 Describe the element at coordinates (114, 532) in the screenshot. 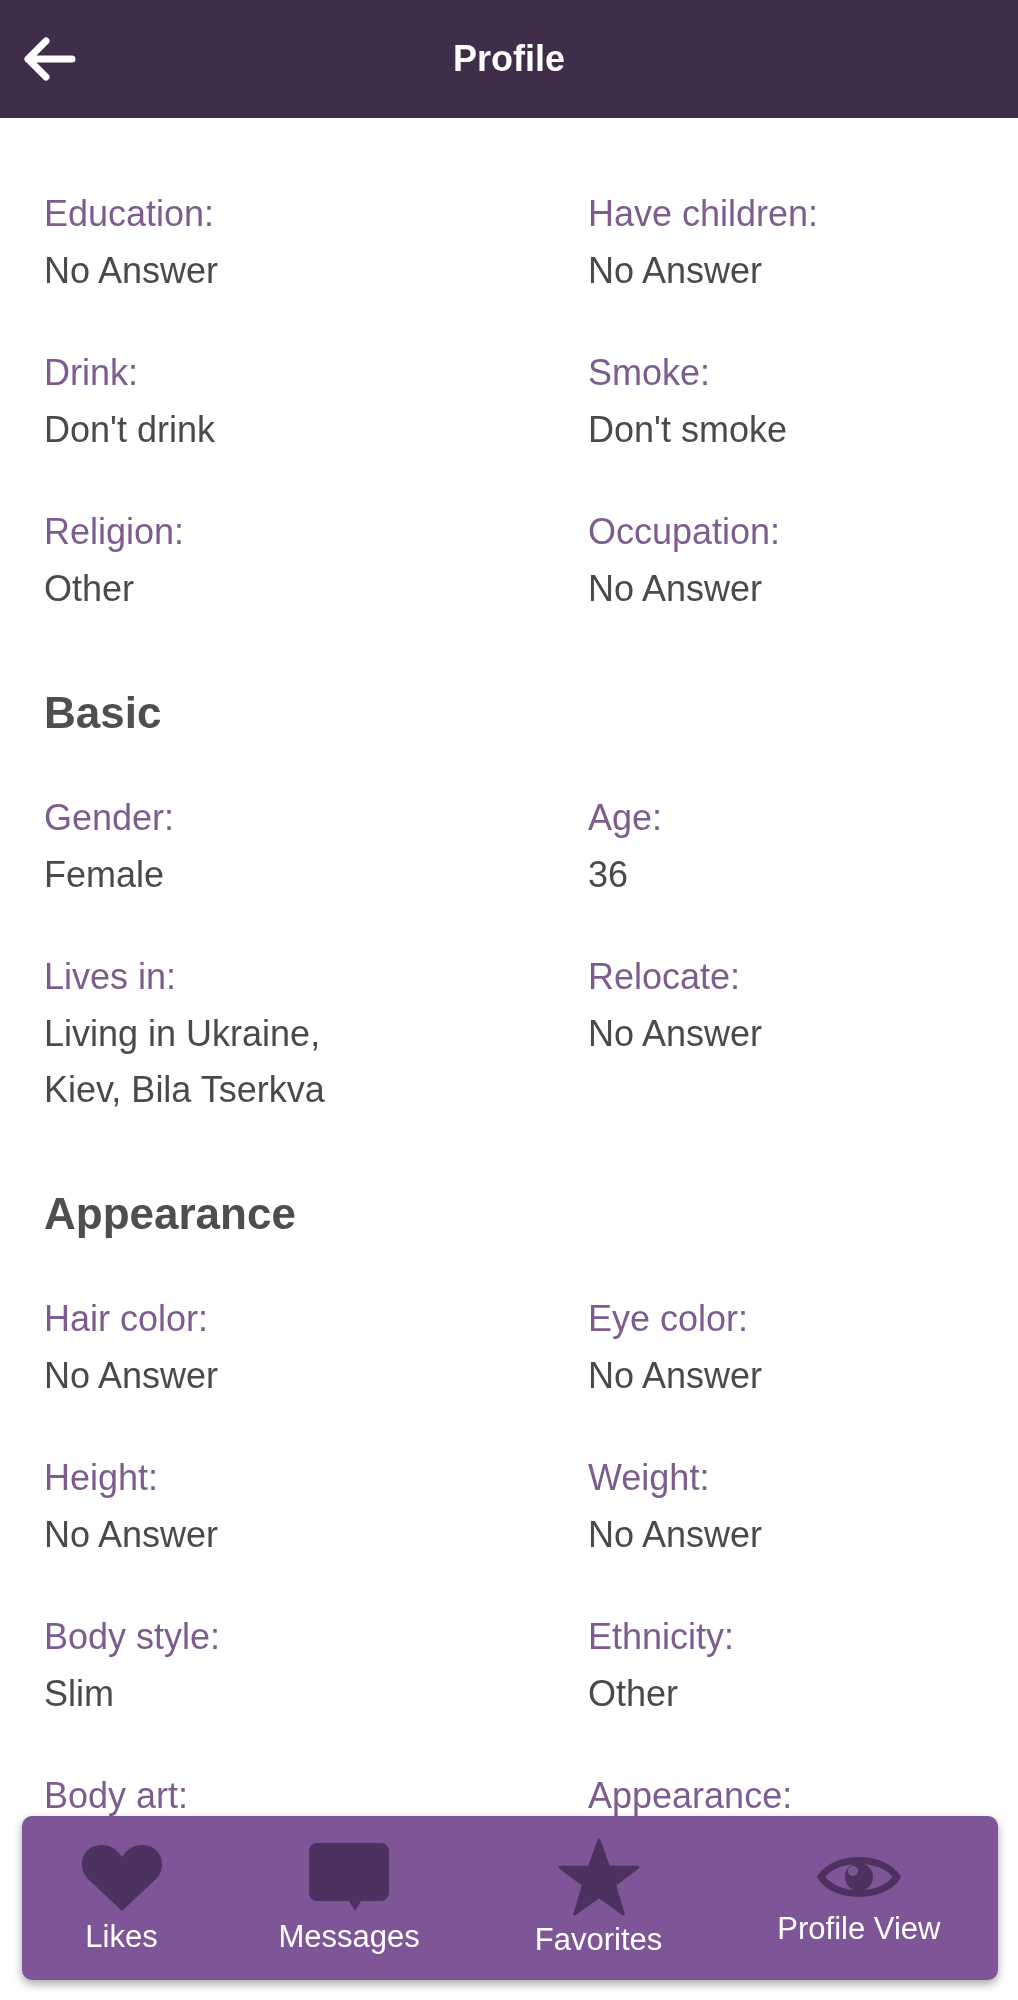

I see `field-label: Religion:` at that location.